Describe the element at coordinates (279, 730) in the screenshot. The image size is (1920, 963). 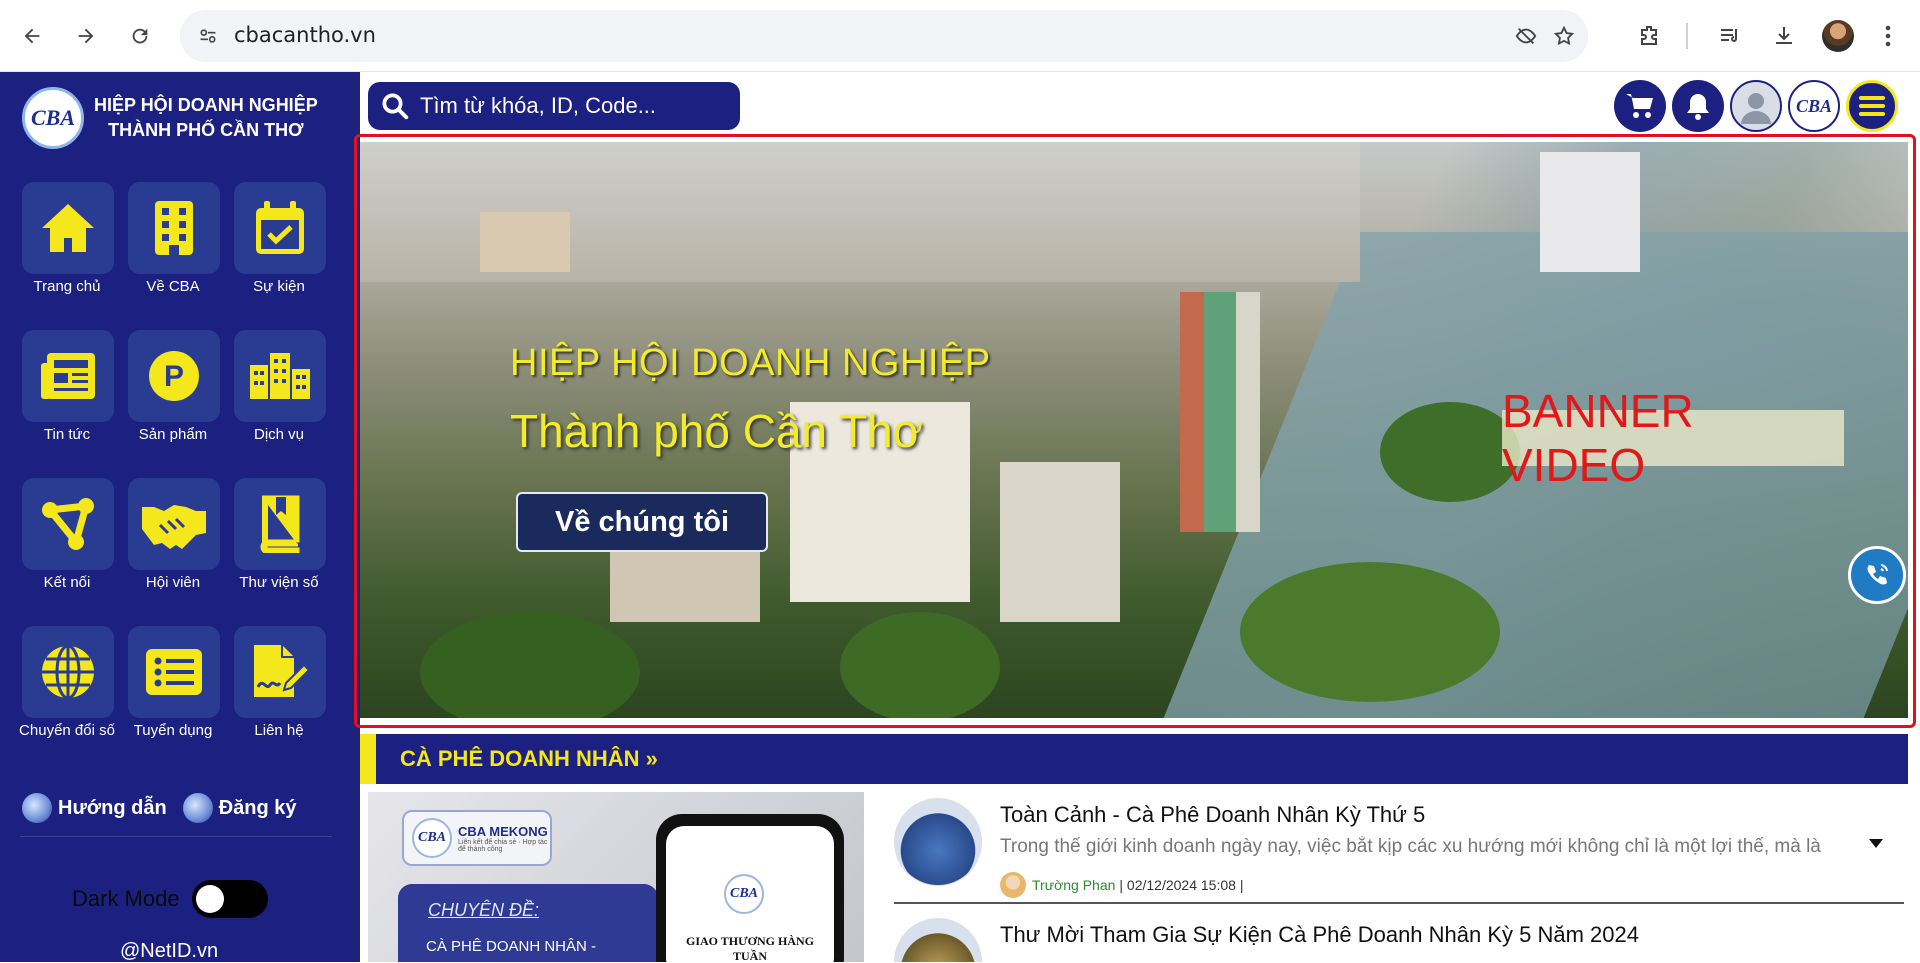
I see `sidebar-item-label: Liên hệ` at that location.